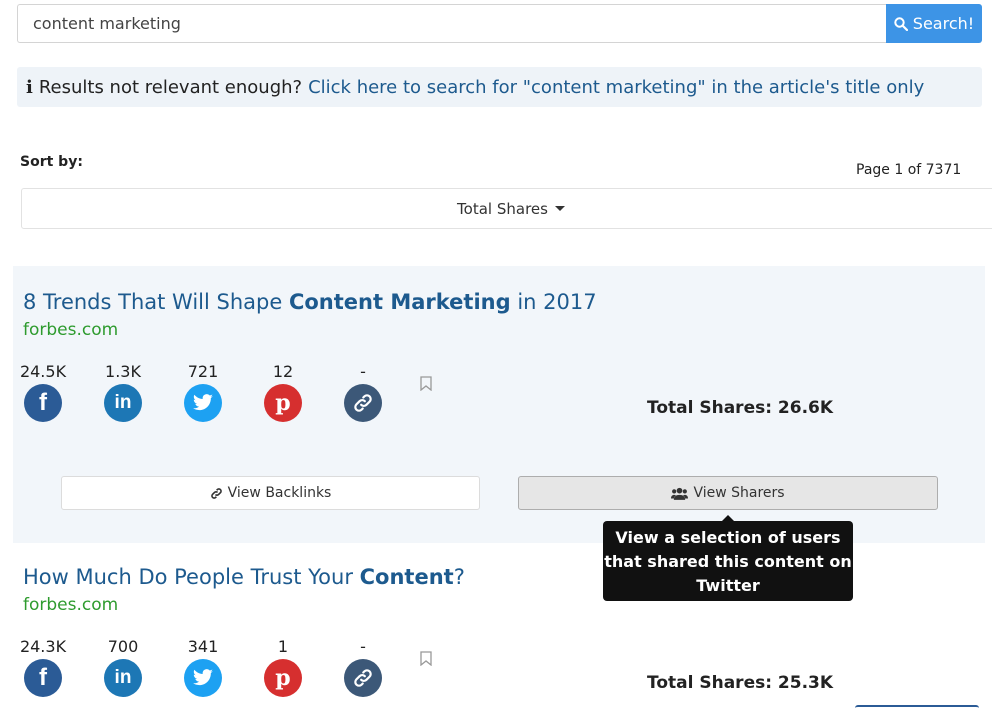 This screenshot has height=710, width=992. I want to click on search-bar: Search!, so click(499, 23).